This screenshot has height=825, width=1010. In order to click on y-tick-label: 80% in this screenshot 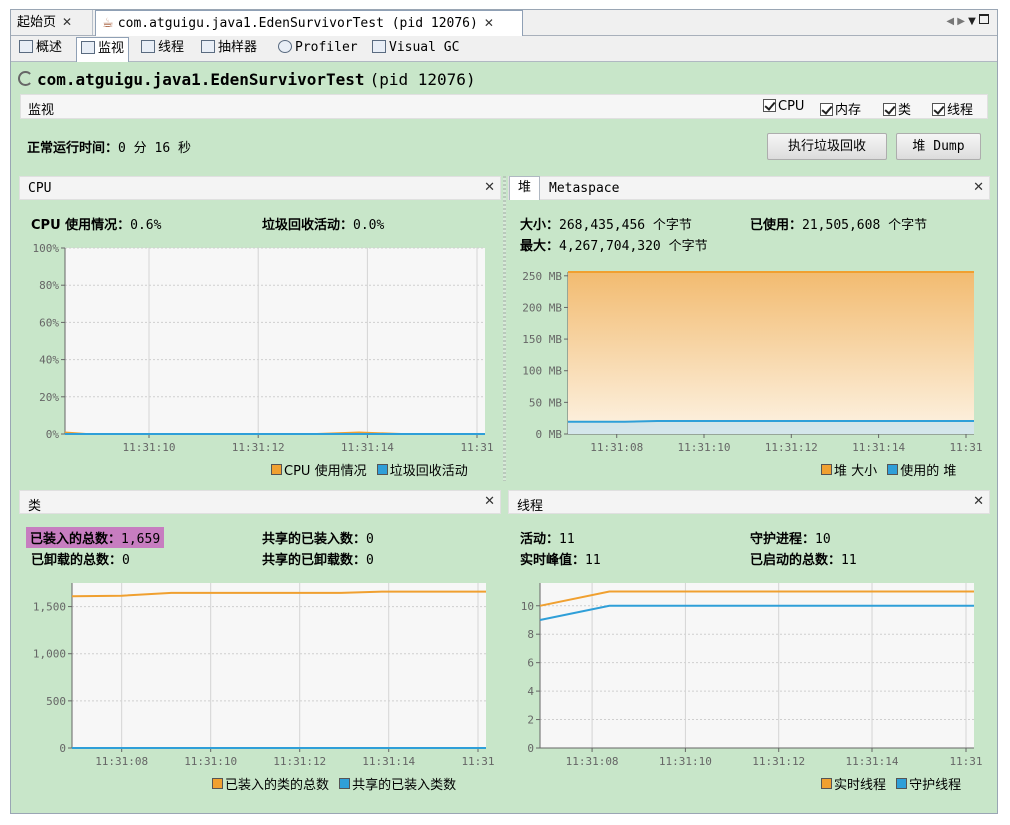, I will do `click(49, 285)`.